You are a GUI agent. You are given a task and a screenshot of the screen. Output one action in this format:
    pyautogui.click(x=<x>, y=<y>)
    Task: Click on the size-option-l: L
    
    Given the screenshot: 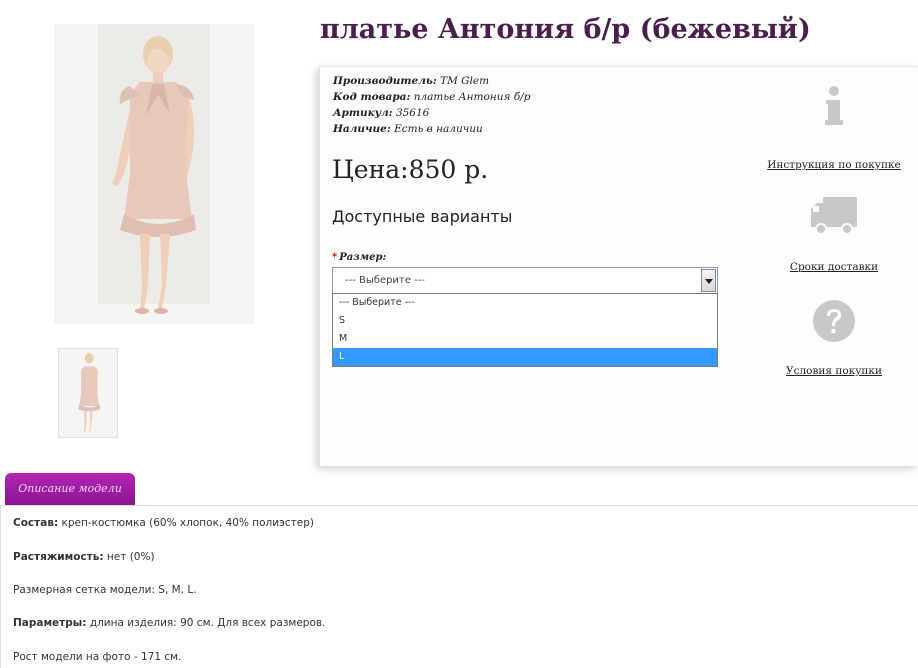 What is the action you would take?
    pyautogui.click(x=525, y=357)
    